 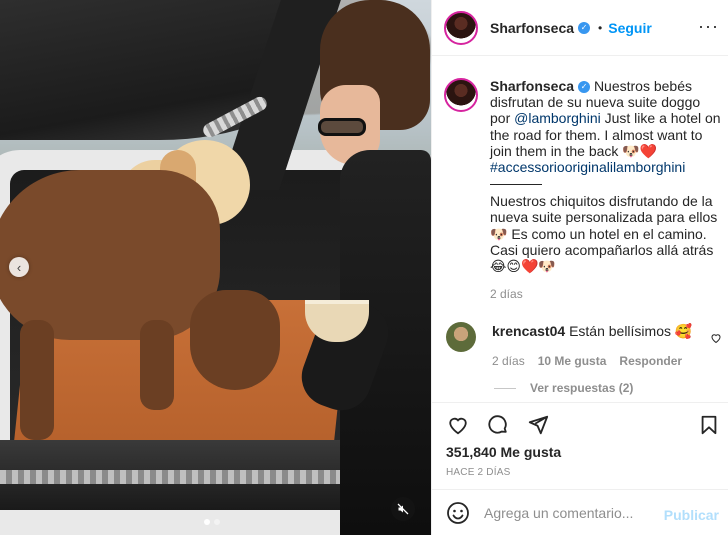 I want to click on emoji-button, so click(x=458, y=513).